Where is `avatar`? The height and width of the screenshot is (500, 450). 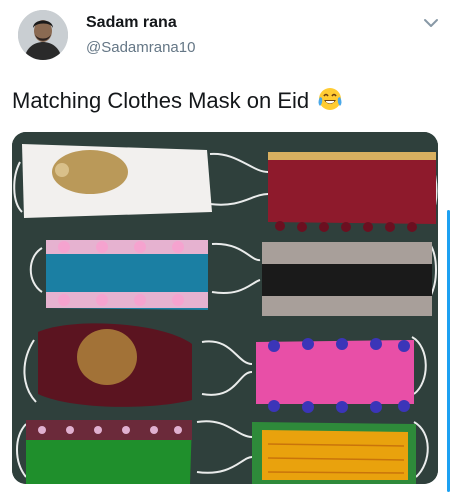 avatar is located at coordinates (43, 35).